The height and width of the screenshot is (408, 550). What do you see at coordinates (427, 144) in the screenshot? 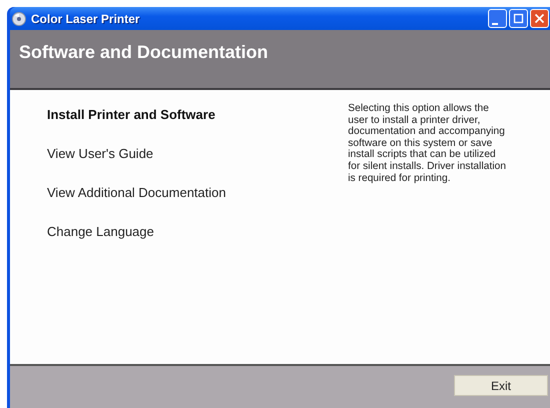
I see `description-text: Selecting this option allows the user to install a printer driver, documentation and accompanying software on this system or save install scripts that can be utilized for silent installs. Driver installation is required for printing.` at bounding box center [427, 144].